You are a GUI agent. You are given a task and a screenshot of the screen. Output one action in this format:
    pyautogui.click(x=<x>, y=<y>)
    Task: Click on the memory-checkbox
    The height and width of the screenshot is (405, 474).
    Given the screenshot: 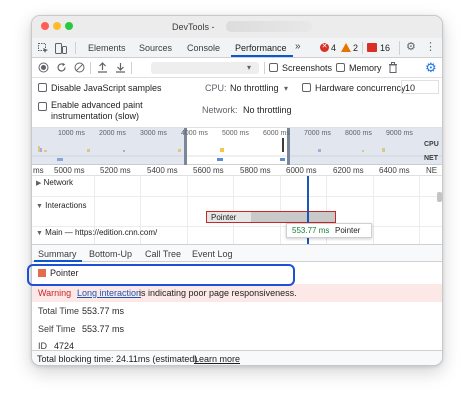 What is the action you would take?
    pyautogui.click(x=340, y=67)
    